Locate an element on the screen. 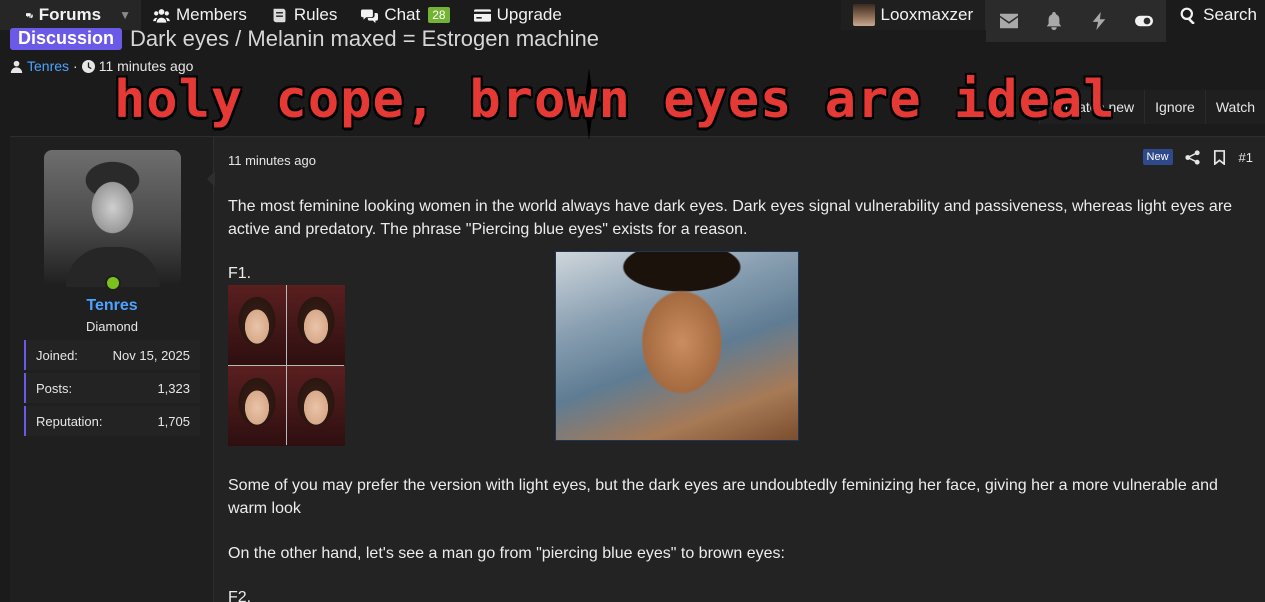 The height and width of the screenshot is (602, 1265). style-toggle is located at coordinates (1144, 21).